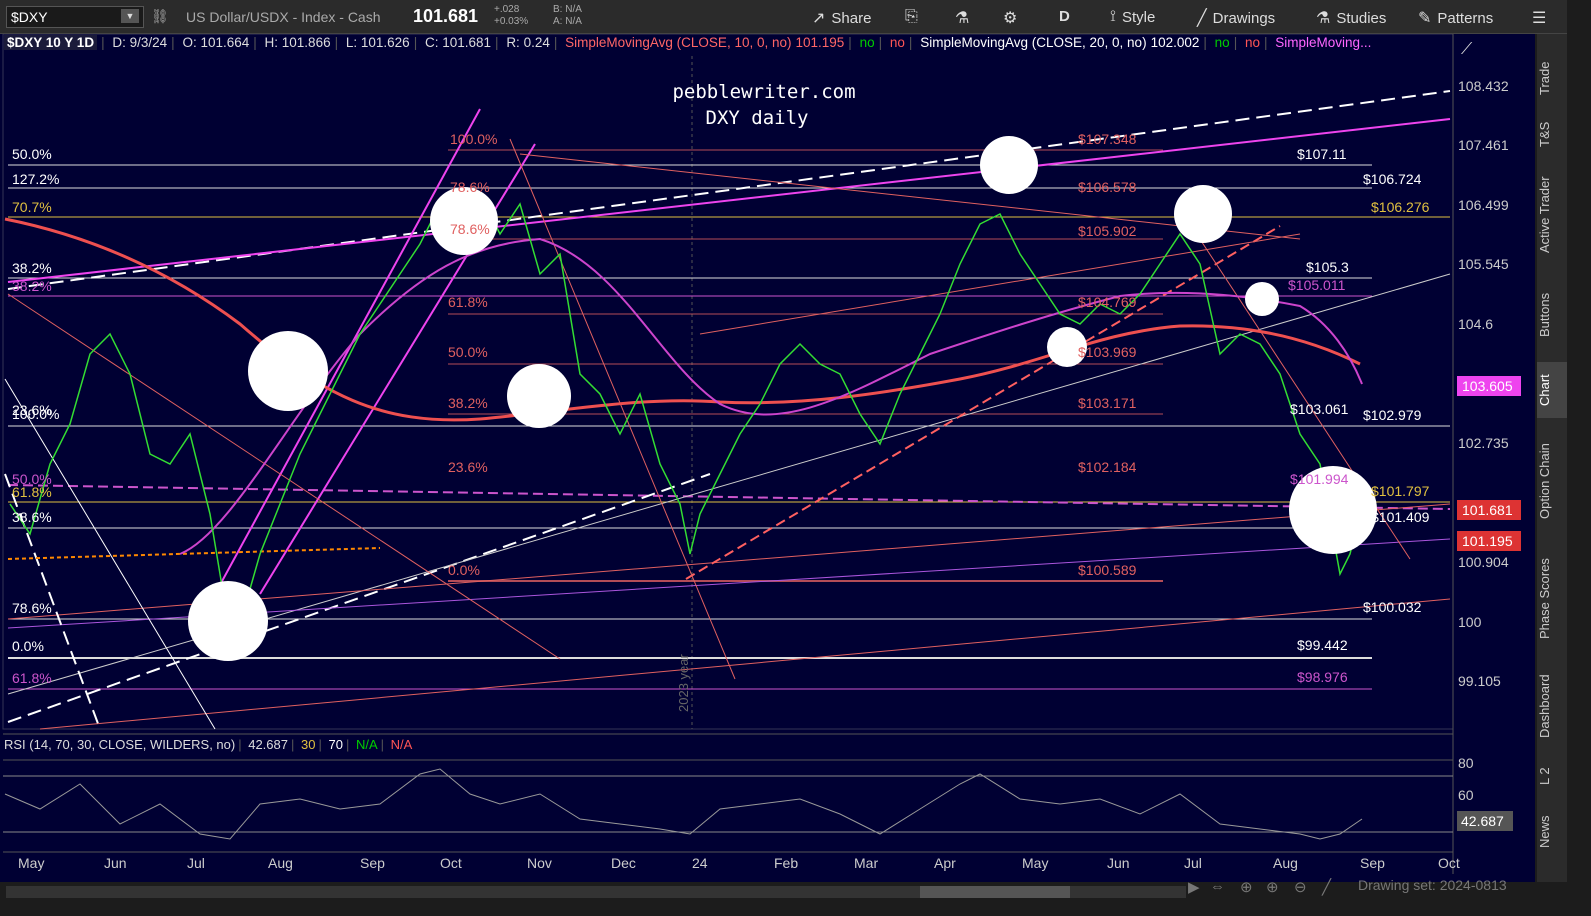 Image resolution: width=1591 pixels, height=916 pixels. I want to click on level-label: $105.3, so click(1327, 267).